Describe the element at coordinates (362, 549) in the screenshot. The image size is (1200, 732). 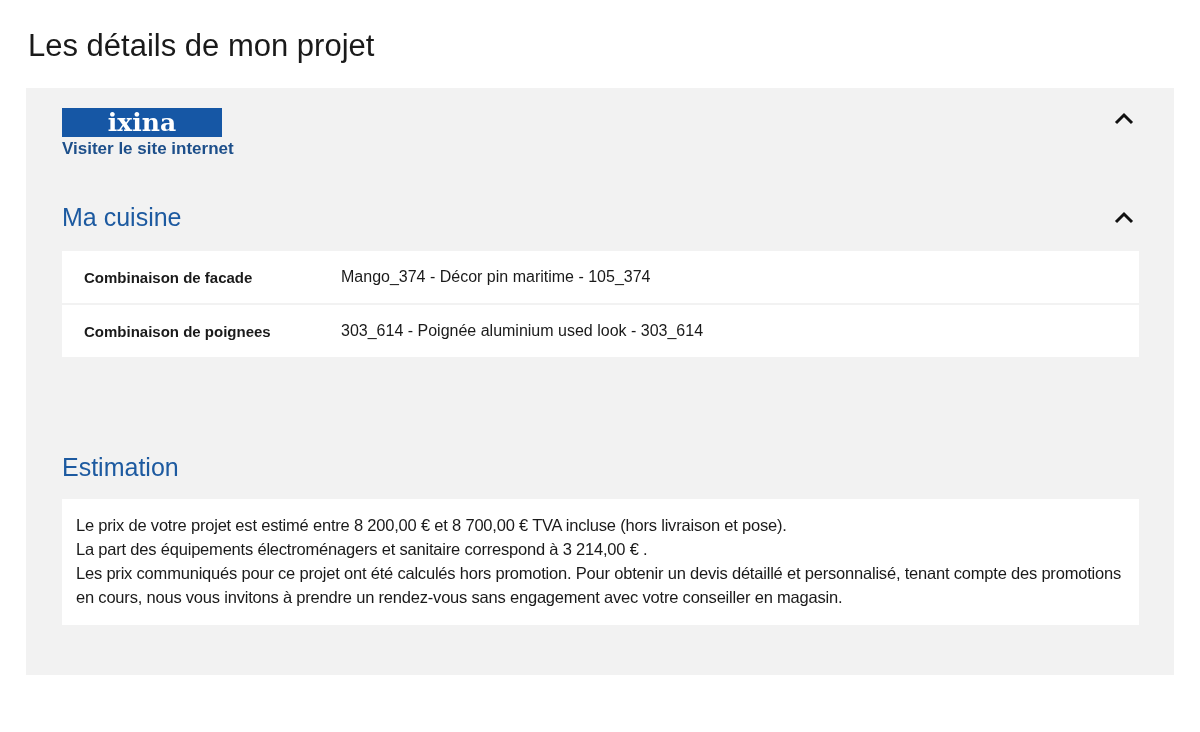
I see `estimation-text: La part des équipements électroménagers et sanitaire correspond à 3 214,00 € .` at that location.